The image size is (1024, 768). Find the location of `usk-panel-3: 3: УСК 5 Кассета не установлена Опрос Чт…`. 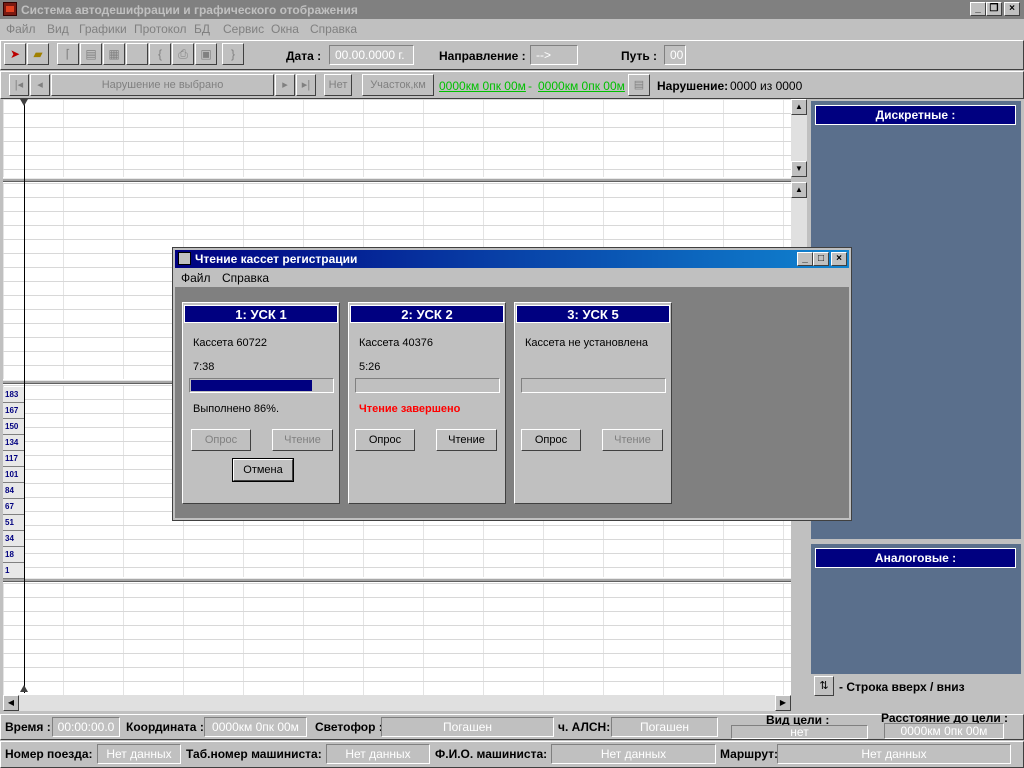

usk-panel-3: 3: УСК 5 Кассета не установлена Опрос Чт… is located at coordinates (593, 403).